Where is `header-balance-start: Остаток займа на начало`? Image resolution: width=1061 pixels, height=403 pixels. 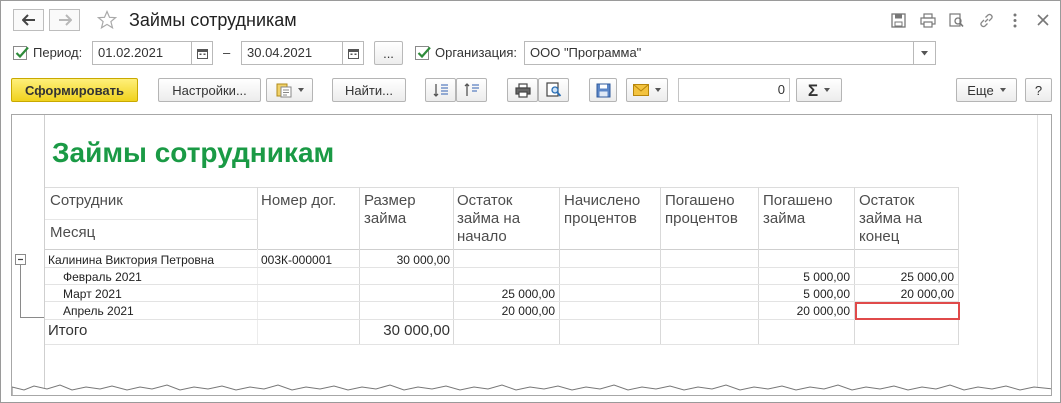 header-balance-start: Остаток займа на начало is located at coordinates (489, 218).